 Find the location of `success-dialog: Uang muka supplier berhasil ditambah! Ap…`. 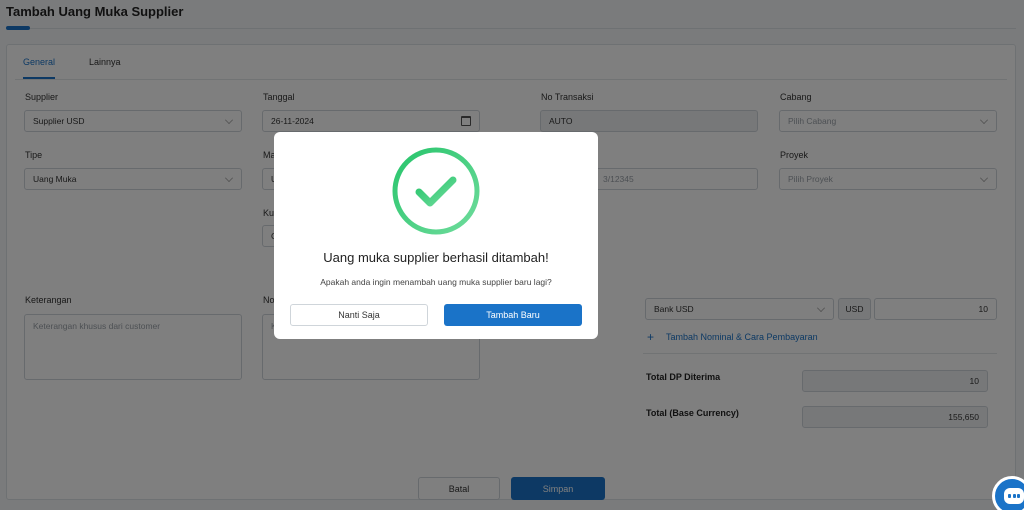

success-dialog: Uang muka supplier berhasil ditambah! Ap… is located at coordinates (436, 235).